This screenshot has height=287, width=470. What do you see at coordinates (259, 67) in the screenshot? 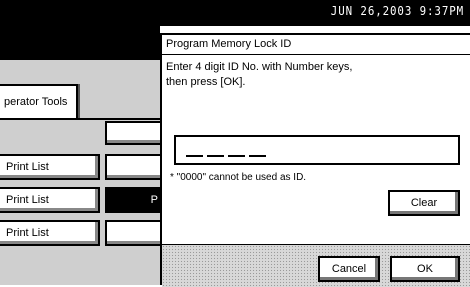
I see `dialog-message-line-1: Enter 4 digit ID No. with Number keys,` at bounding box center [259, 67].